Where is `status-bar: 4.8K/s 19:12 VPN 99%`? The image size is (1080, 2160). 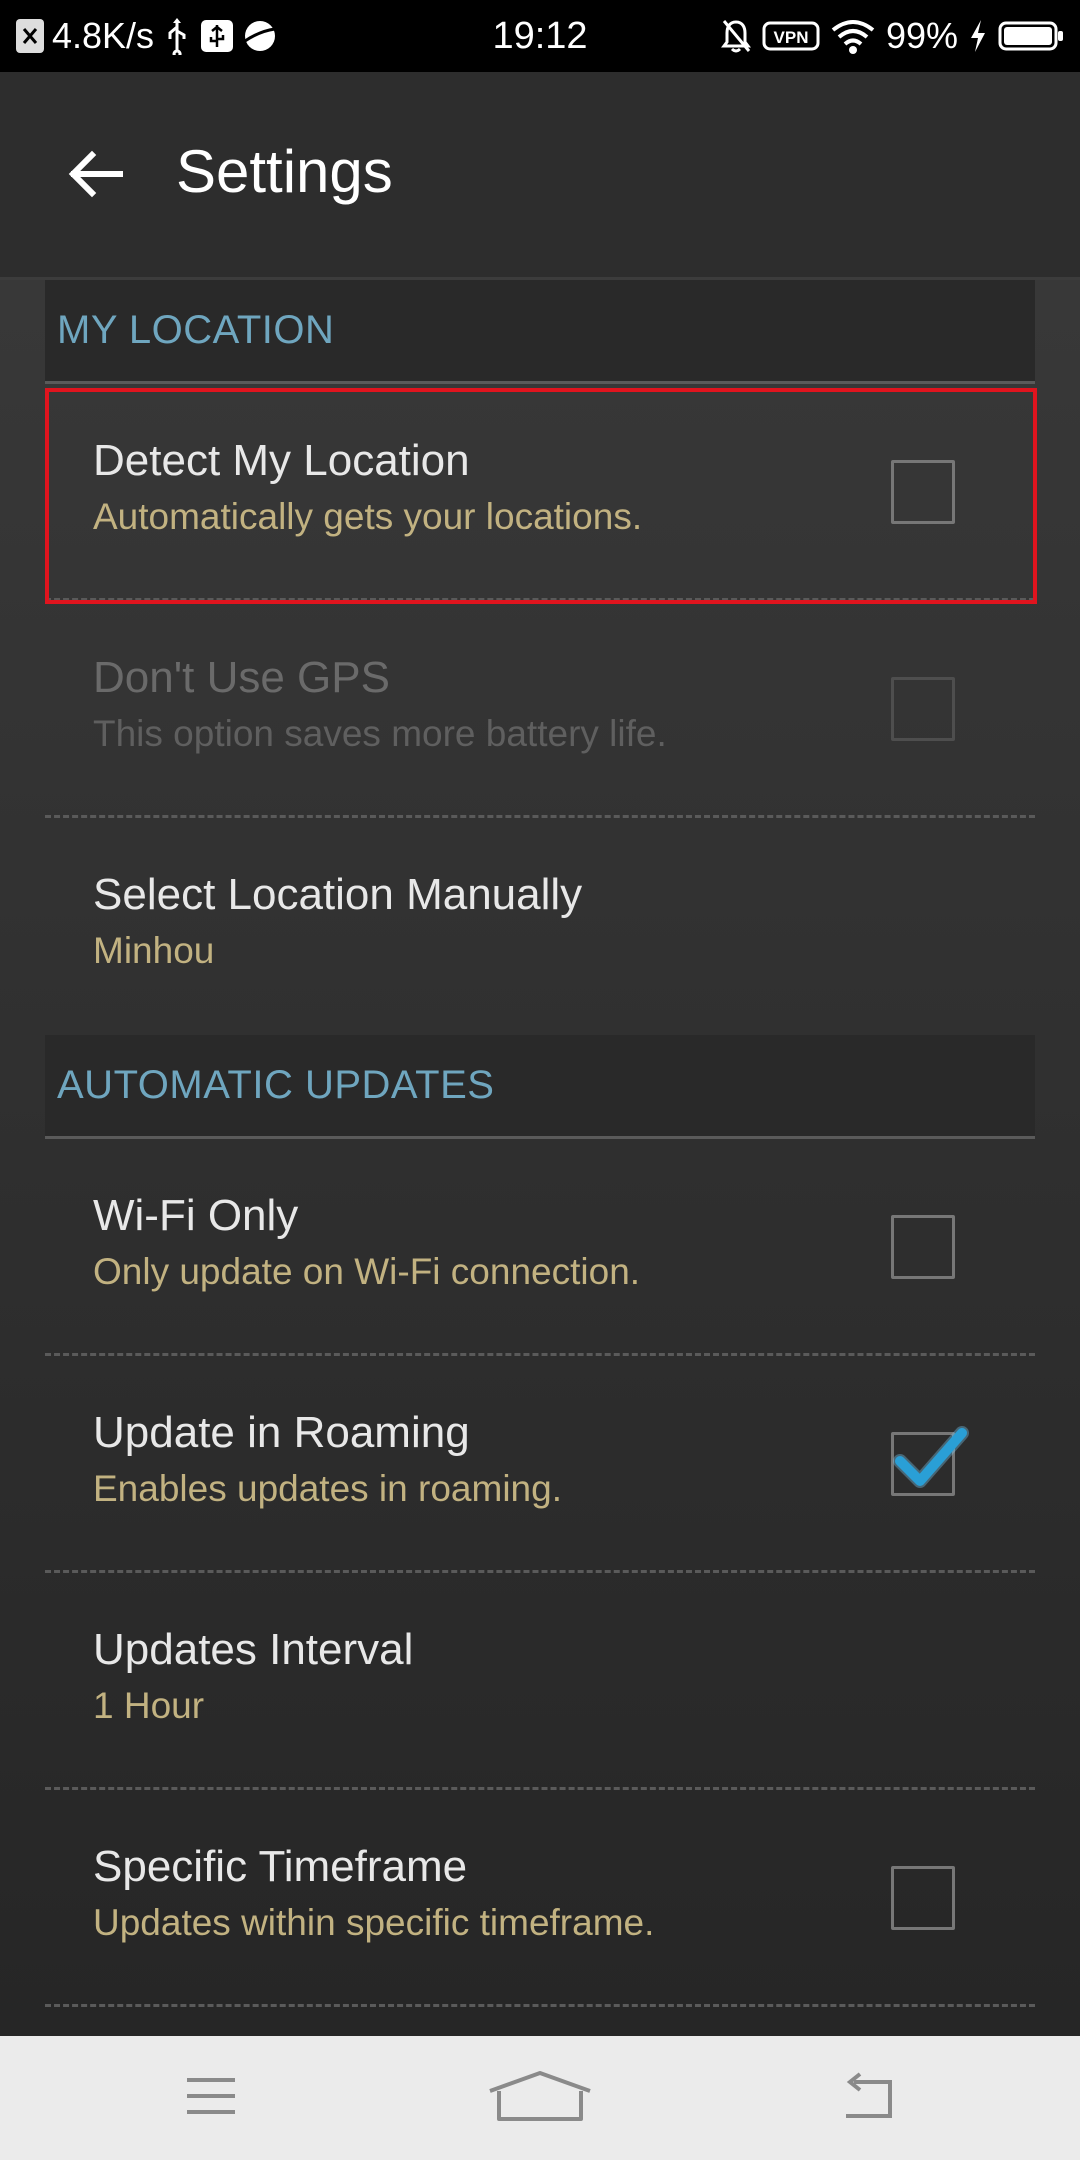
status-bar: 4.8K/s 19:12 VPN 99% is located at coordinates (540, 36).